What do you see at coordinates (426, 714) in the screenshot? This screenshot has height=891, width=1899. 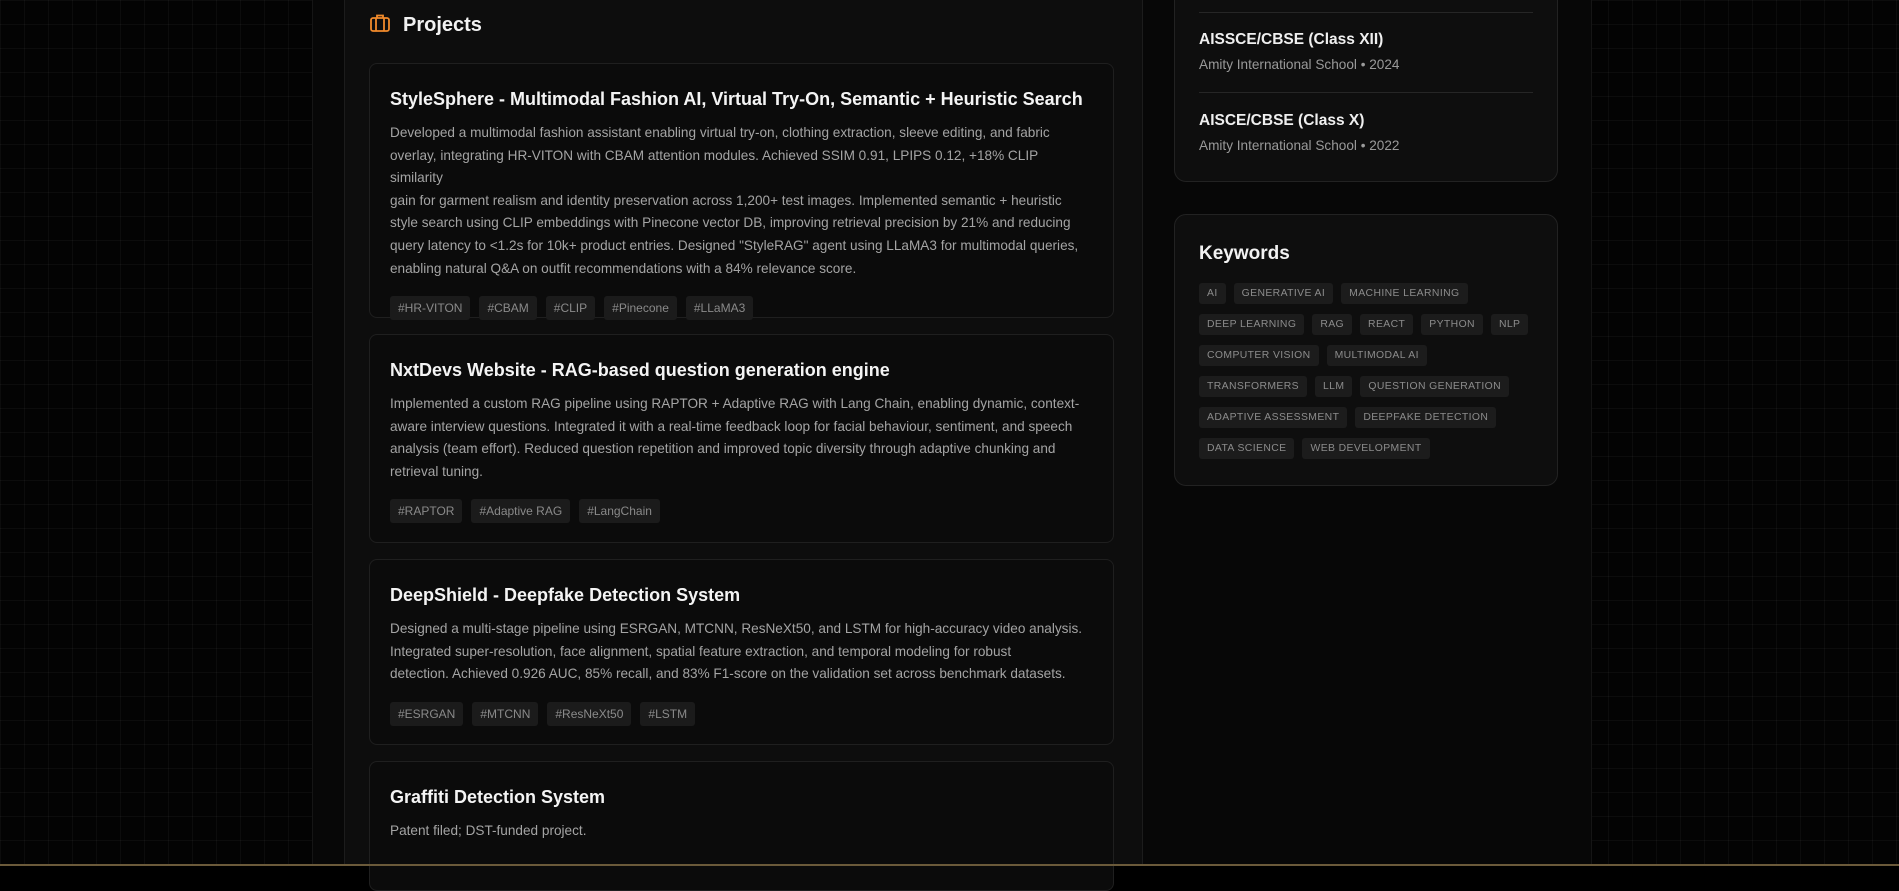 I see `tag: #ESRGAN` at bounding box center [426, 714].